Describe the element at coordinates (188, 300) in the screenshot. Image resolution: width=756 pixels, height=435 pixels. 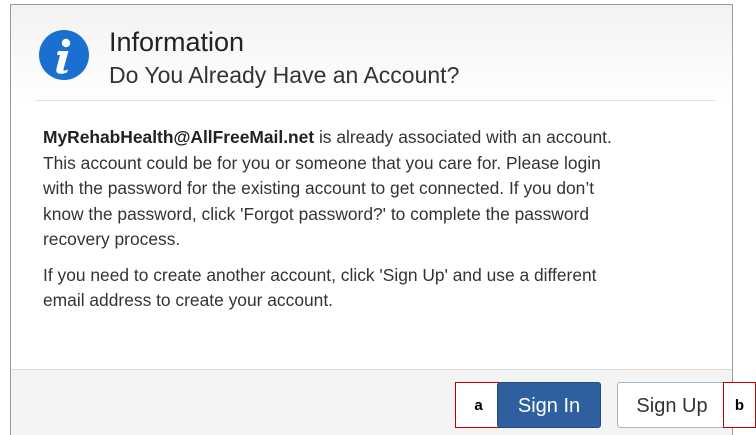
I see `message-line: email address to create your account.` at that location.